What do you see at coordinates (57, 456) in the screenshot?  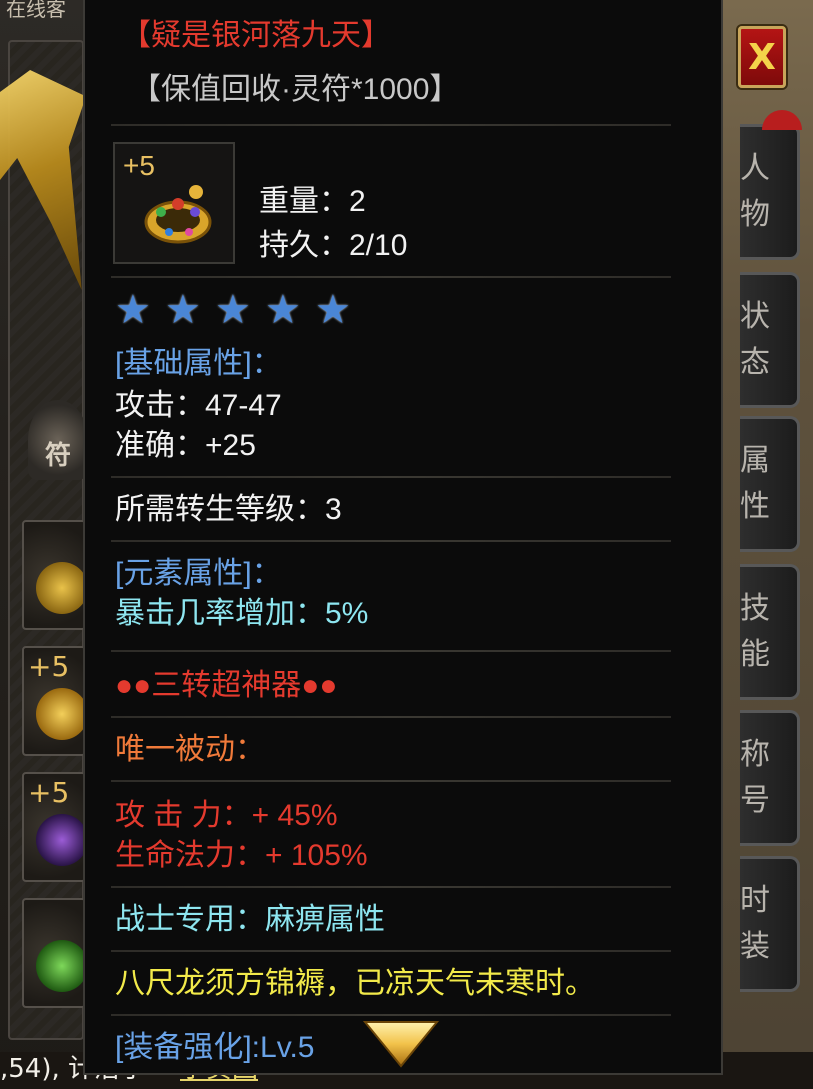 I see `talisman-badge-label: 符` at bounding box center [57, 456].